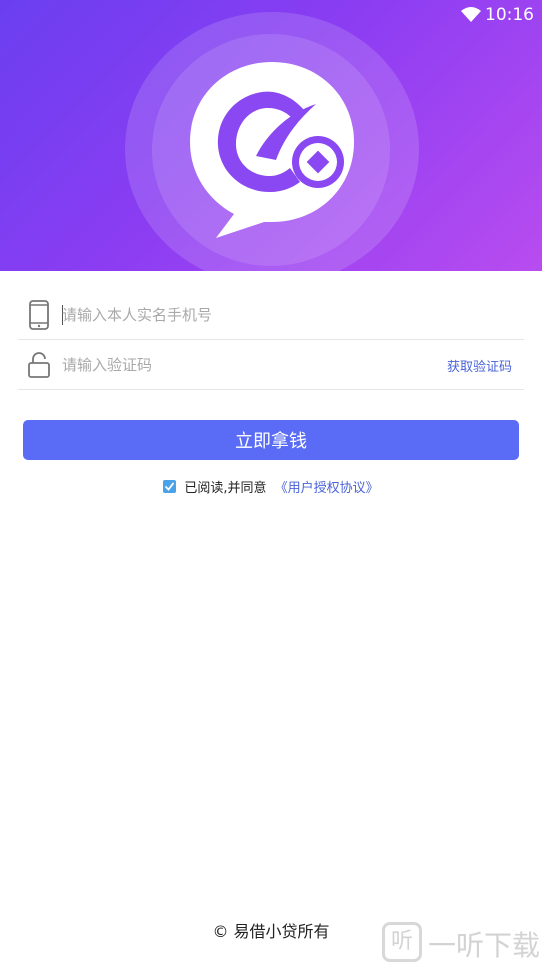  What do you see at coordinates (247, 315) in the screenshot?
I see `phone-input` at bounding box center [247, 315].